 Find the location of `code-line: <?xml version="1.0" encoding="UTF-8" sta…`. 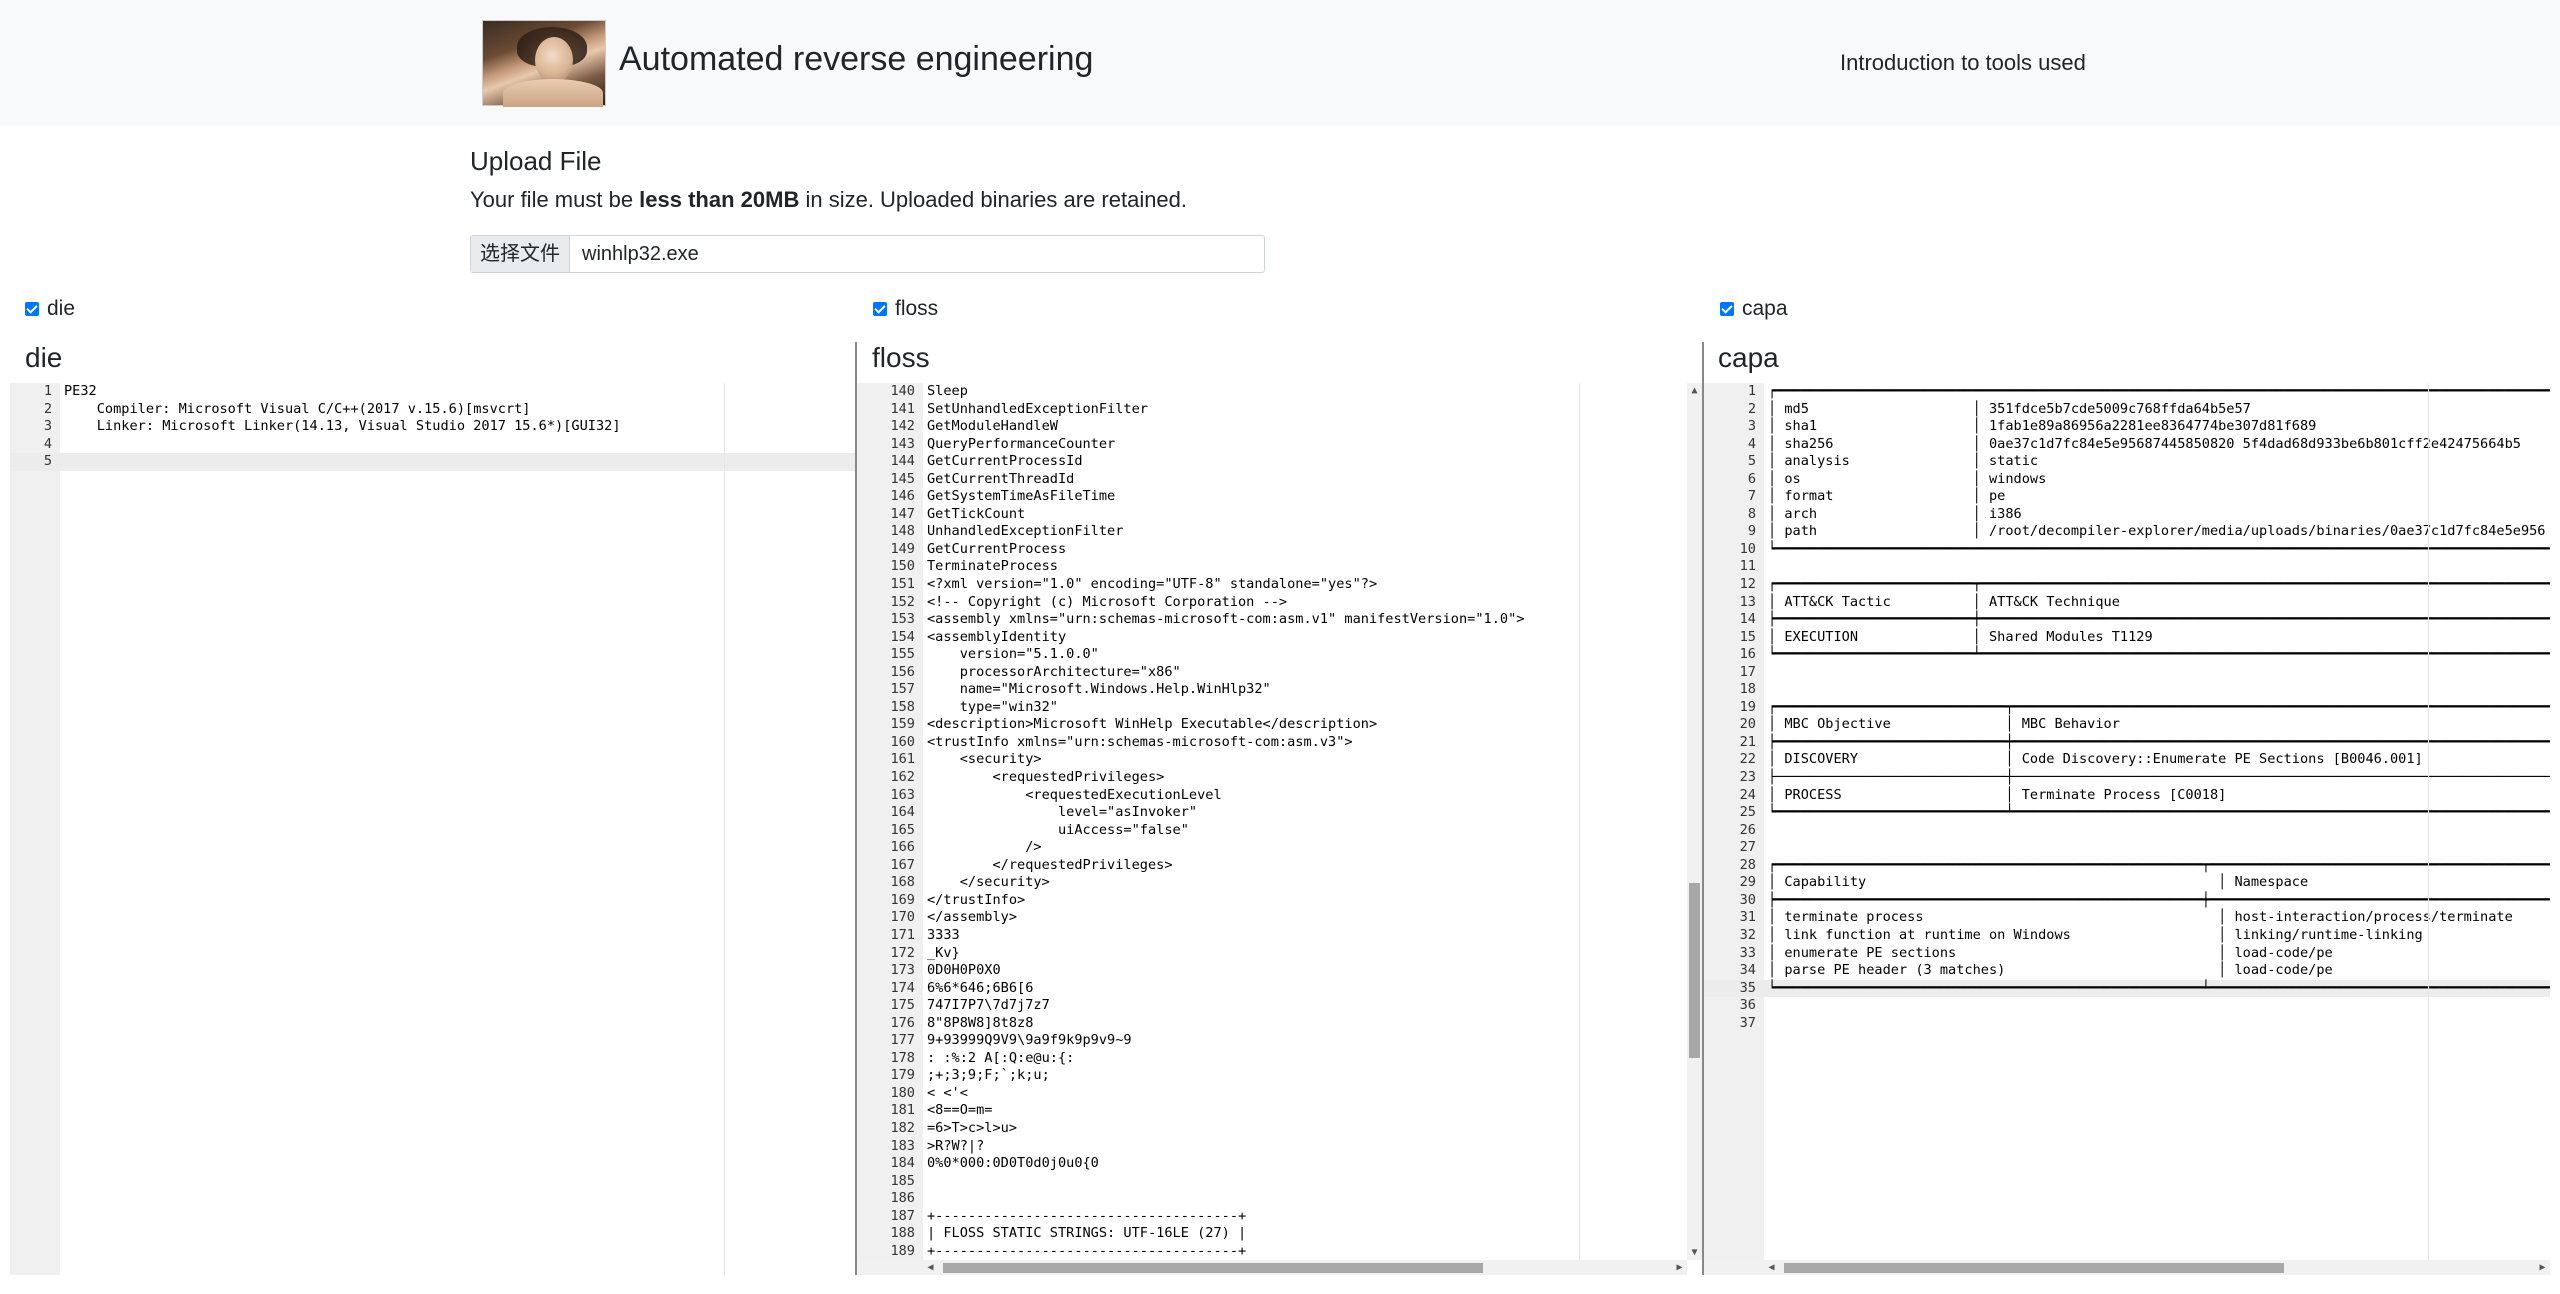

code-line: <?xml version="1.0" encoding="UTF-8" sta… is located at coordinates (1312, 585).